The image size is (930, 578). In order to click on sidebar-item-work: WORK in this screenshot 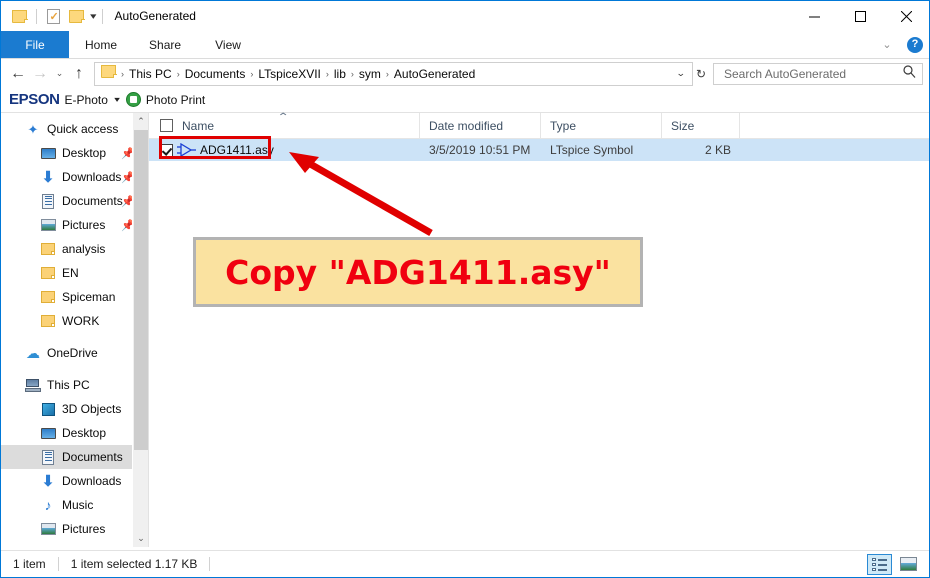, I will do `click(75, 321)`.